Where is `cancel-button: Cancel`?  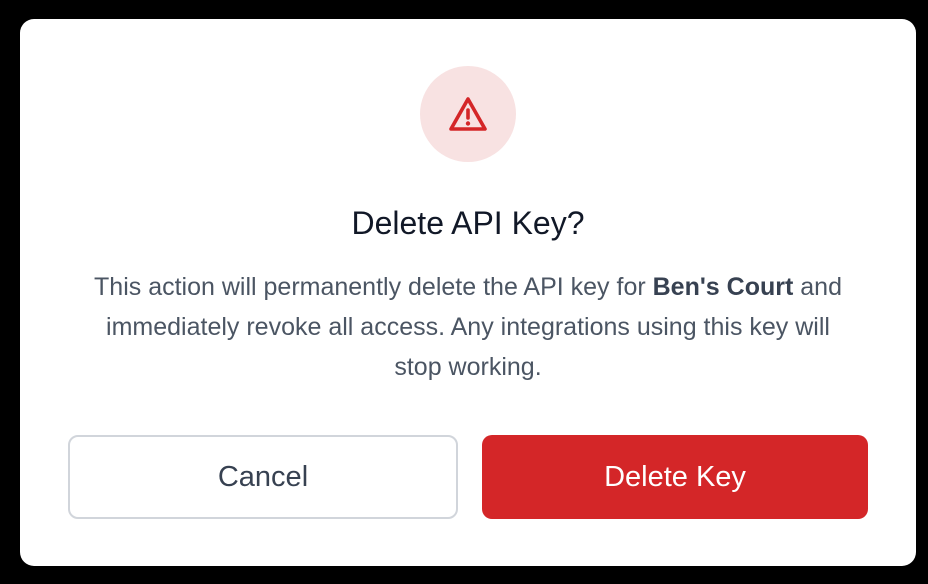 cancel-button: Cancel is located at coordinates (263, 477).